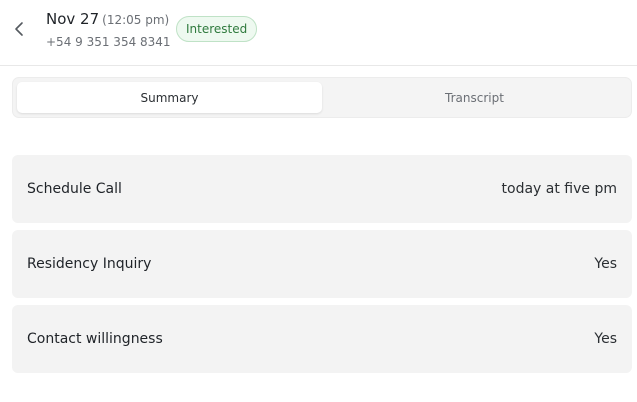 This screenshot has height=402, width=637. Describe the element at coordinates (169, 97) in the screenshot. I see `tab-summary: Summary` at that location.